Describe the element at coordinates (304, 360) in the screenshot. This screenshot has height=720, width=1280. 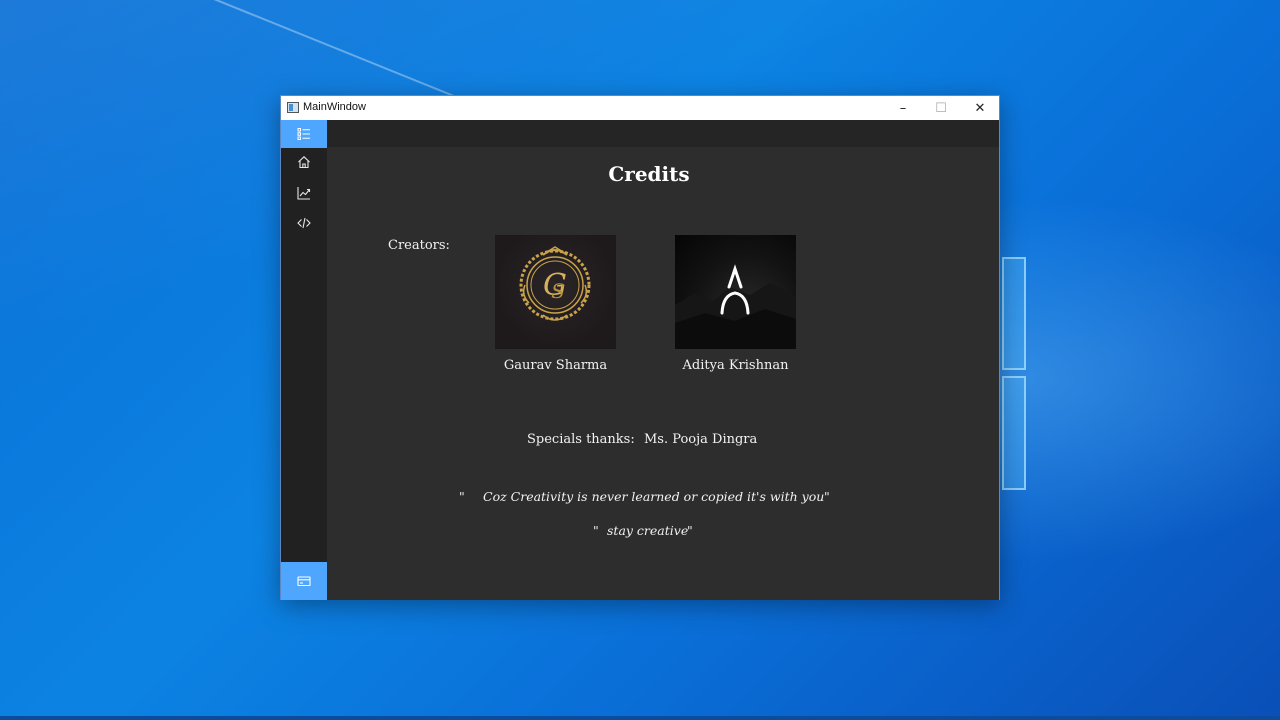
I see `sidebar` at that location.